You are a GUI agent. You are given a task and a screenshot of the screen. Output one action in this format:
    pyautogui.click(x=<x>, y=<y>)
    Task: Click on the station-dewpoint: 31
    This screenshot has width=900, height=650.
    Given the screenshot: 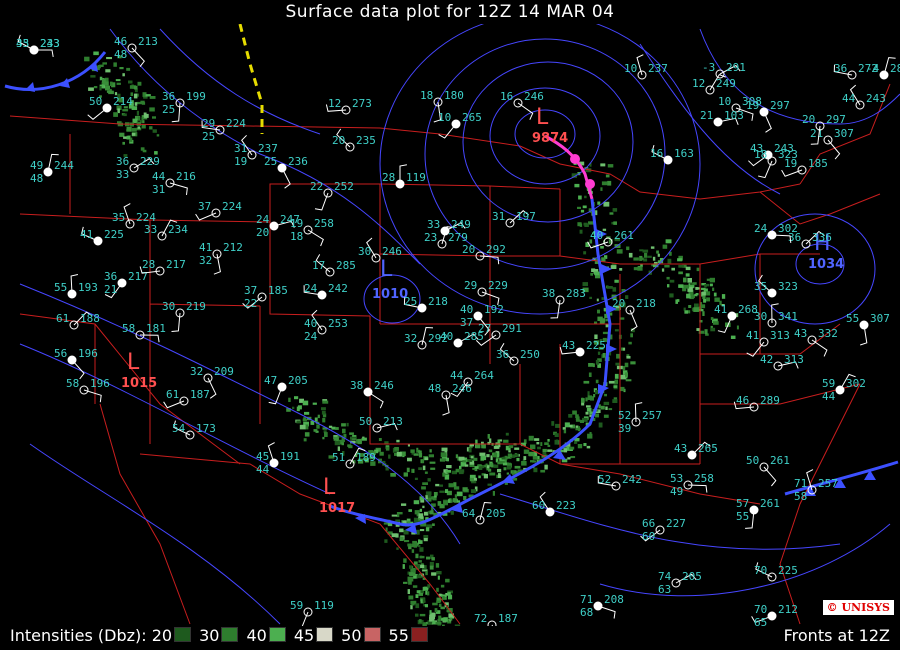 What is the action you would take?
    pyautogui.click(x=158, y=189)
    